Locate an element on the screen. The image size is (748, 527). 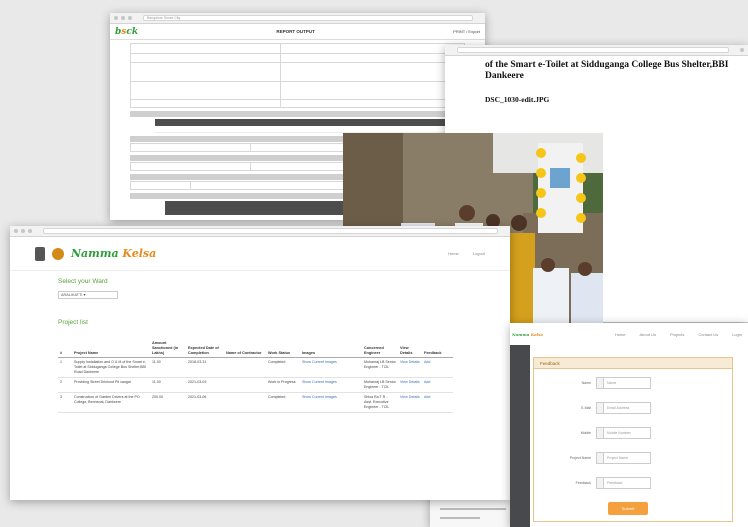
name-input: Name is located at coordinates (627, 383).